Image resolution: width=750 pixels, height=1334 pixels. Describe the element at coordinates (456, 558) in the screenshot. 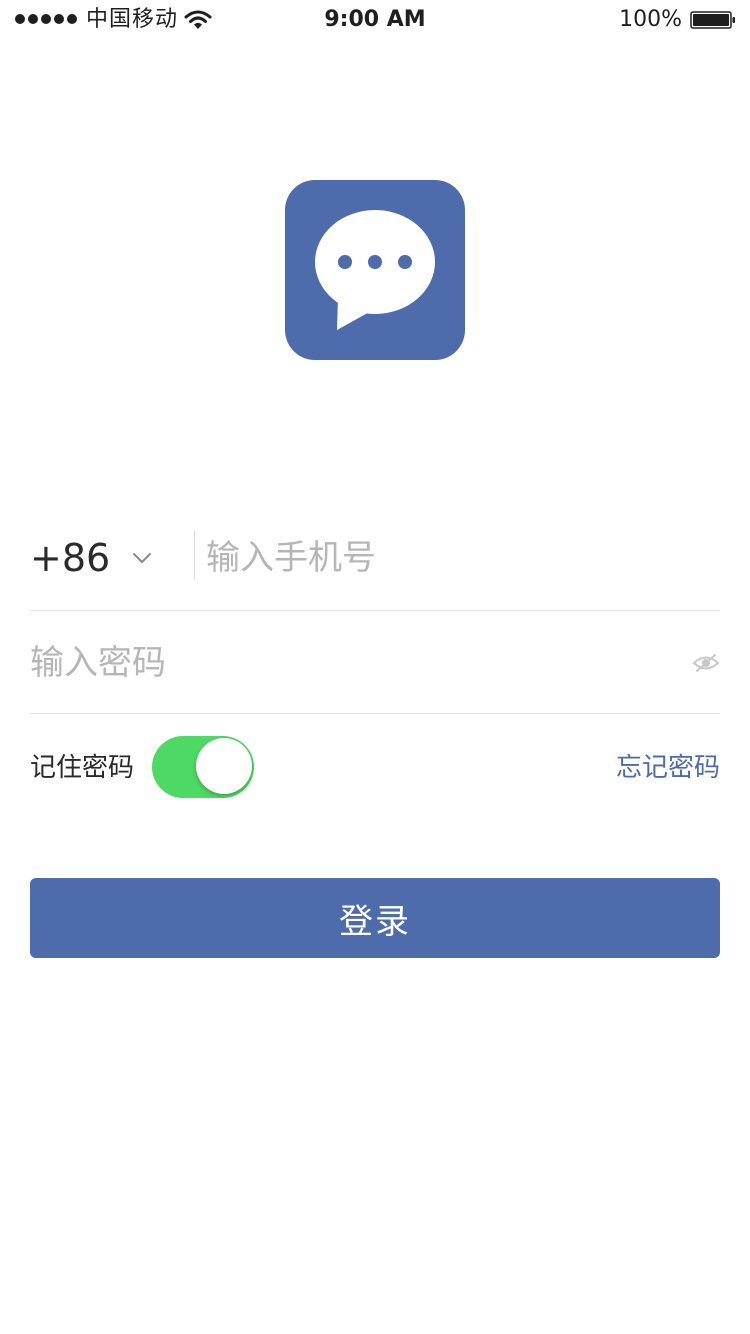

I see `phone-input` at that location.